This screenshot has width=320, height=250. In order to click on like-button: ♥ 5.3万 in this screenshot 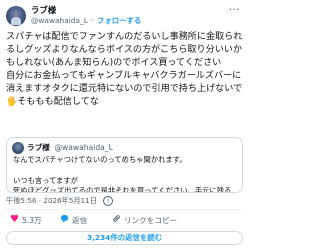, I will do `click(26, 220)`.